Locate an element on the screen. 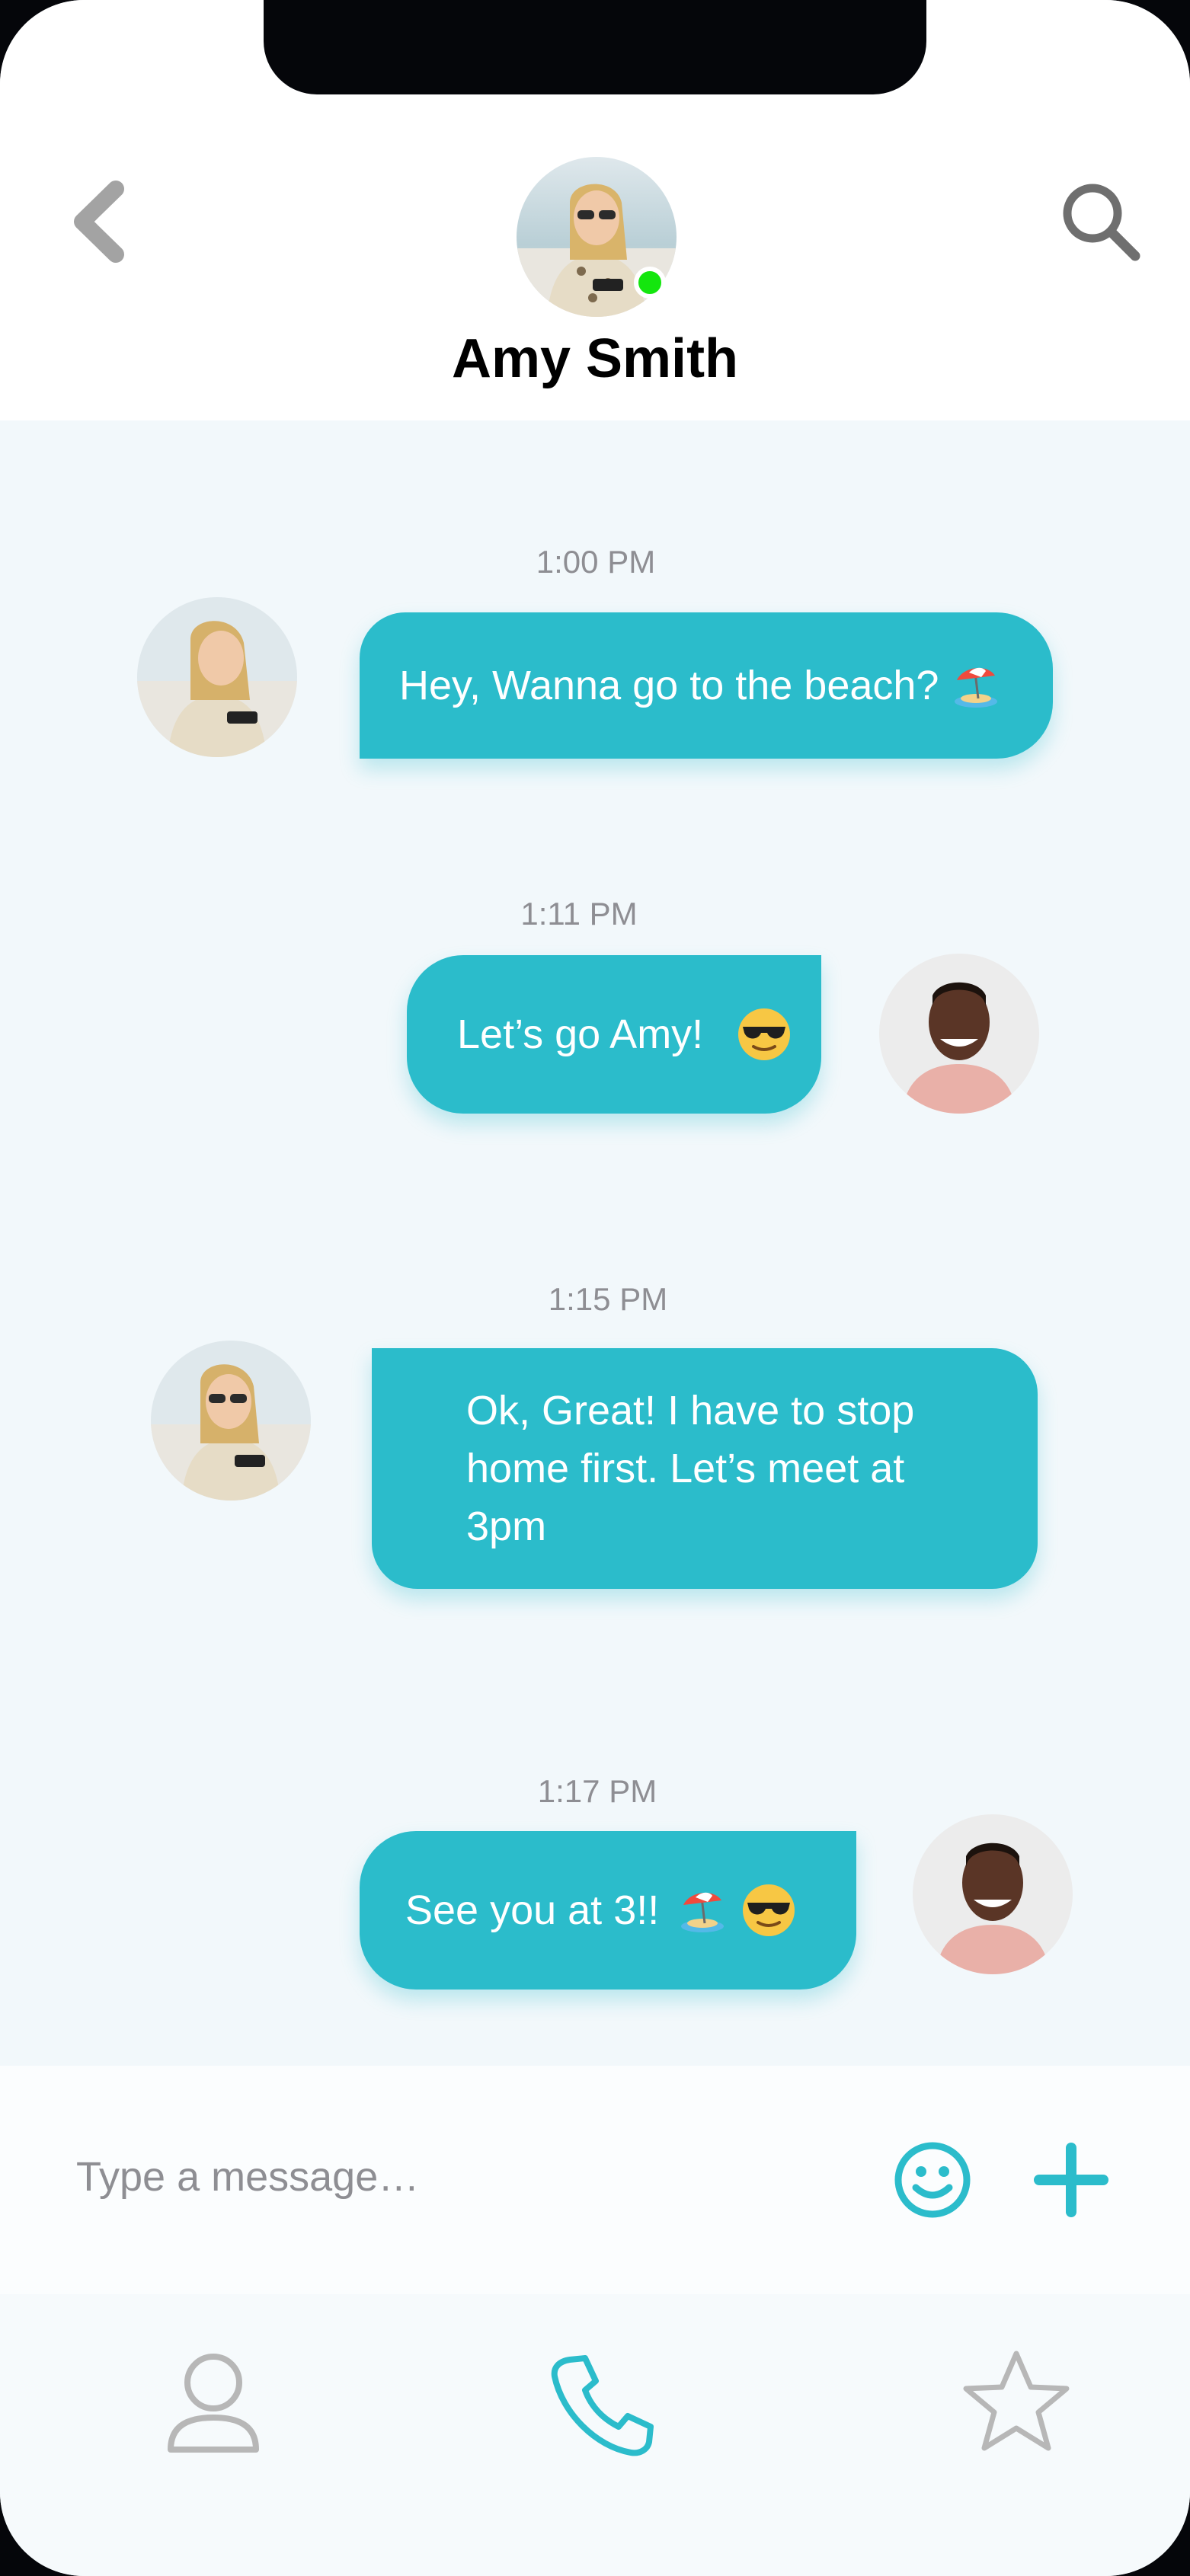 The image size is (1190, 2576). tab-bar is located at coordinates (595, 2438).